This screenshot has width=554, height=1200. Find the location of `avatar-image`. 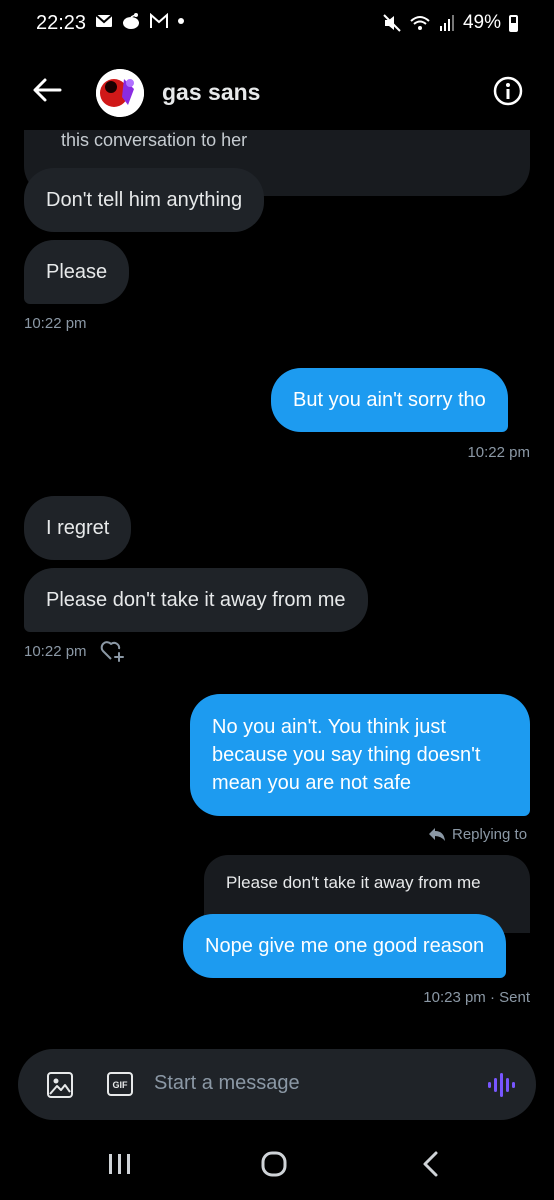

avatar-image is located at coordinates (120, 93).